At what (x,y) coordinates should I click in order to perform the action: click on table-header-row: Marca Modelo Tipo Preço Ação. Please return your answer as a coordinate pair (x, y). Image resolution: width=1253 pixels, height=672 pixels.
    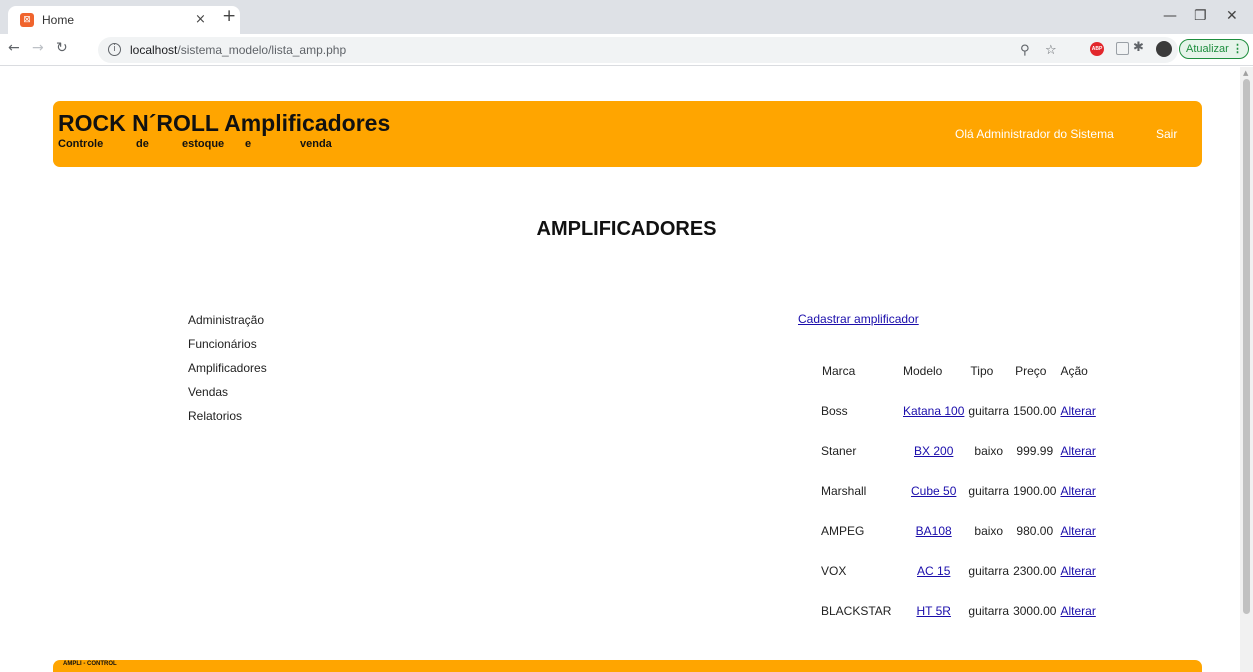
    Looking at the image, I should click on (958, 376).